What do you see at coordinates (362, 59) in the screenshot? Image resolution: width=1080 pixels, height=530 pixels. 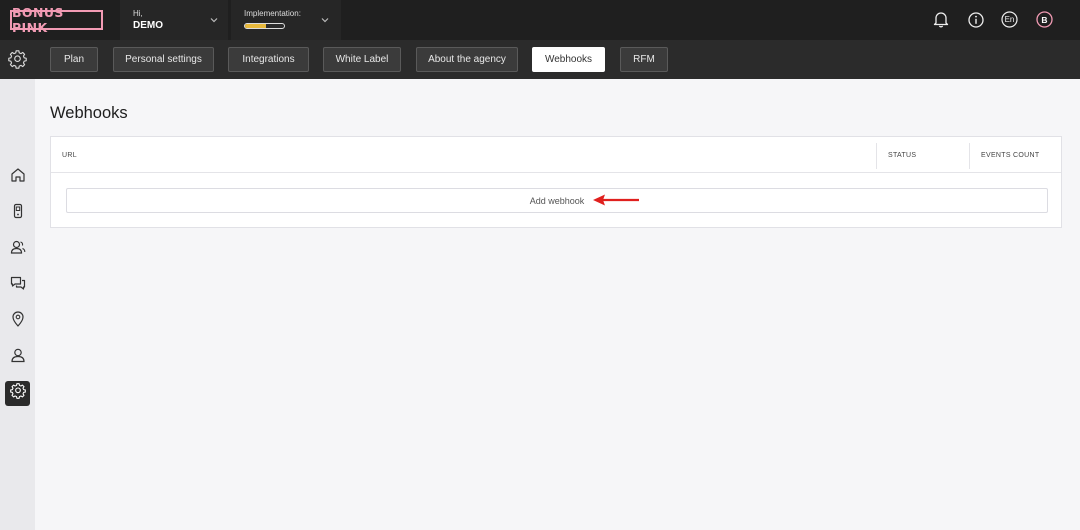 I see `tab-white-label: White Label` at bounding box center [362, 59].